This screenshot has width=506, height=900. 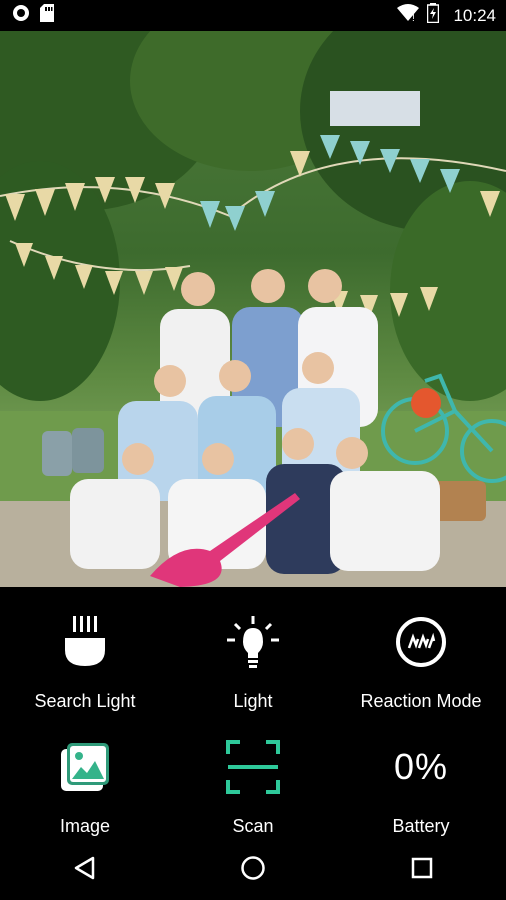 What do you see at coordinates (85, 826) in the screenshot?
I see `image-label: Image` at bounding box center [85, 826].